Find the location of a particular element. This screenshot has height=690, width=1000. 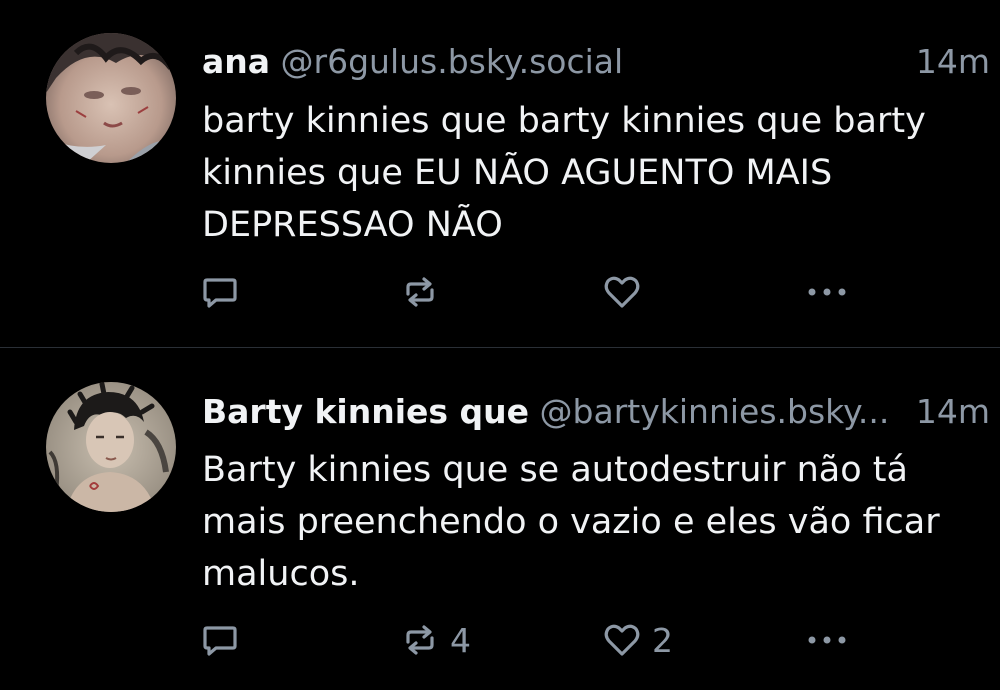

like-button: 2 is located at coordinates (637, 640).